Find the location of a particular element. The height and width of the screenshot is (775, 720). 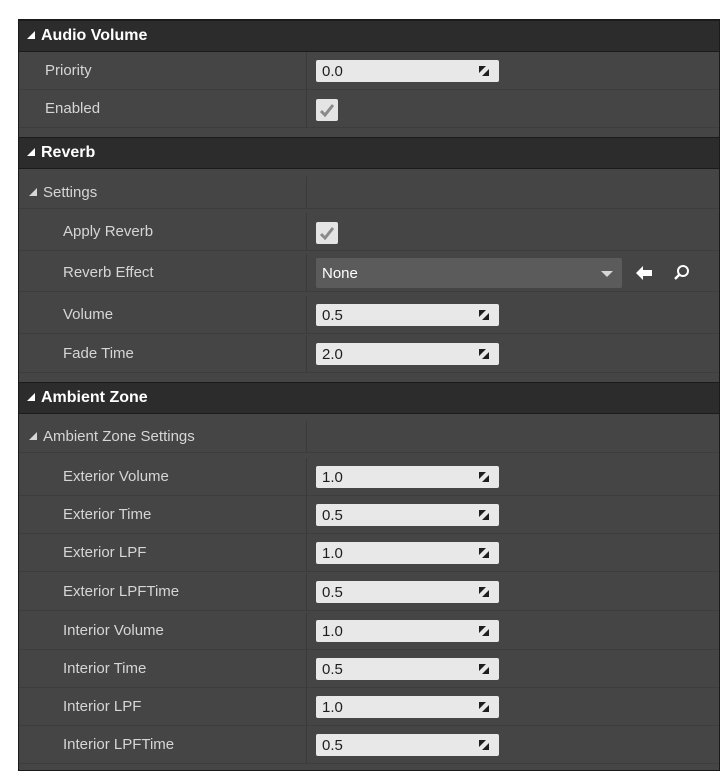

property-row-enabled: Enabled is located at coordinates (369, 109).